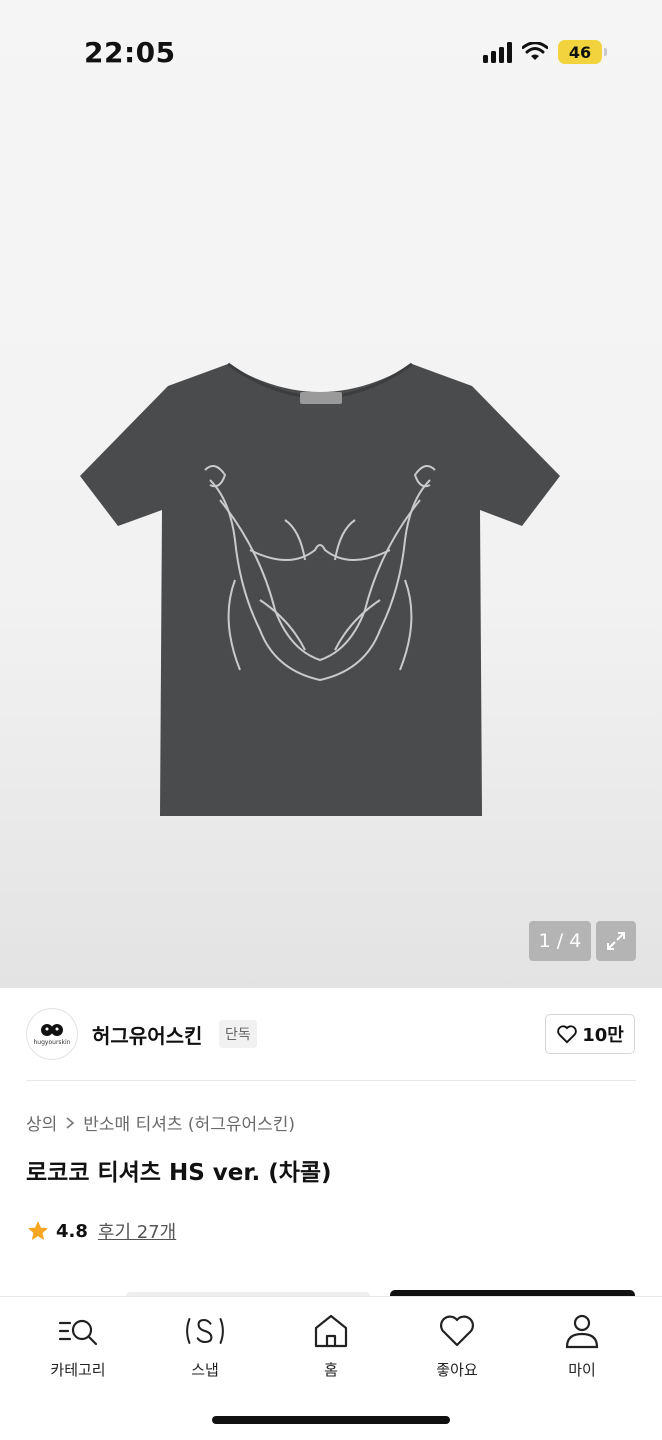  Describe the element at coordinates (189, 1122) in the screenshot. I see `breadcrumb-subcategory: 반소매 티셔츠 (허그유어스킨)` at that location.